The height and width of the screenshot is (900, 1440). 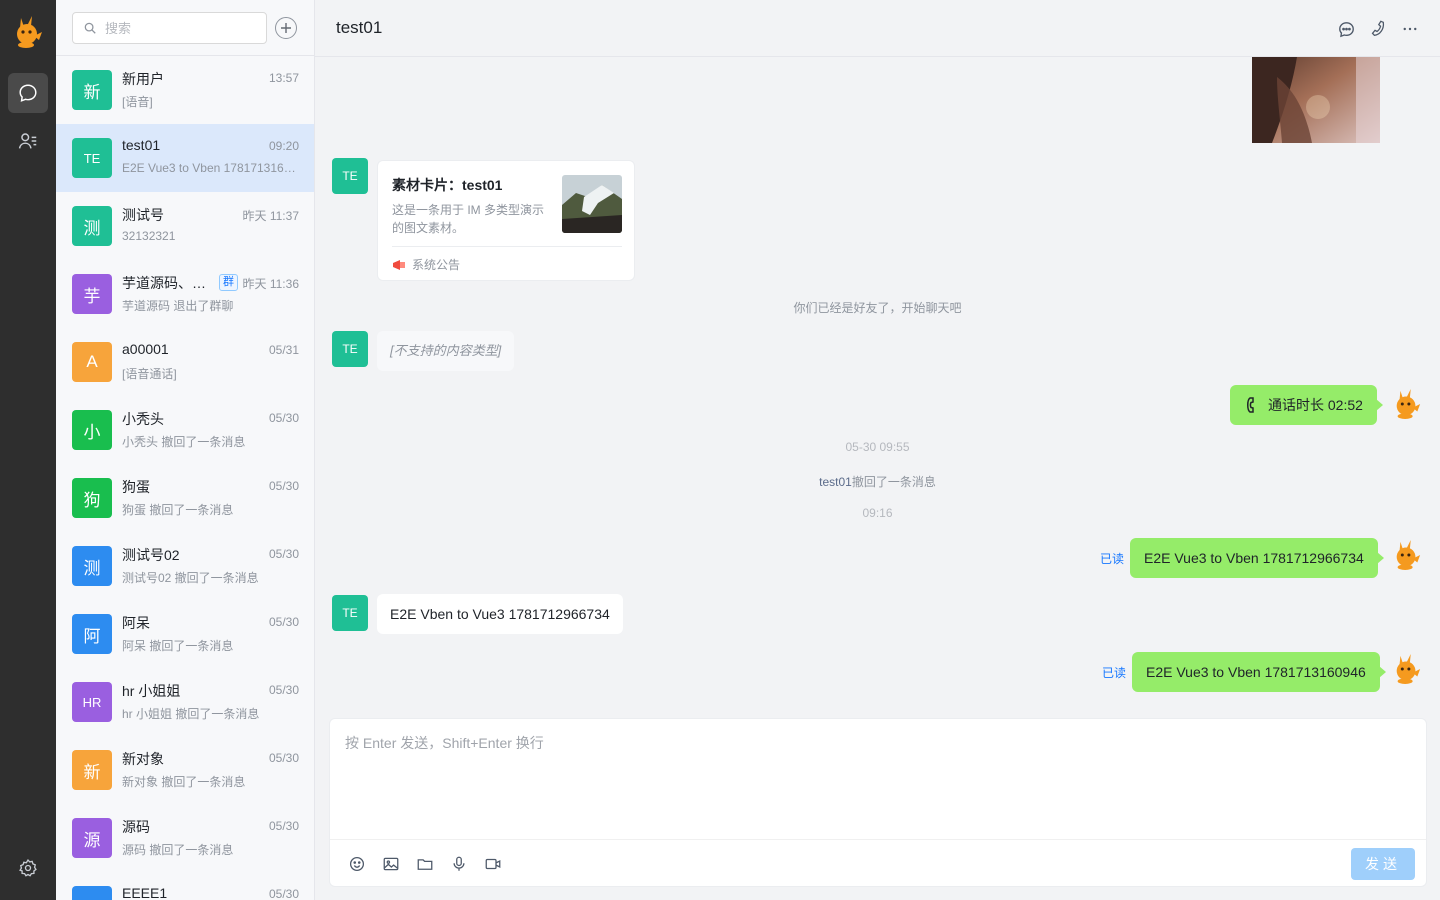 I want to click on add-conversation-button, so click(x=286, y=28).